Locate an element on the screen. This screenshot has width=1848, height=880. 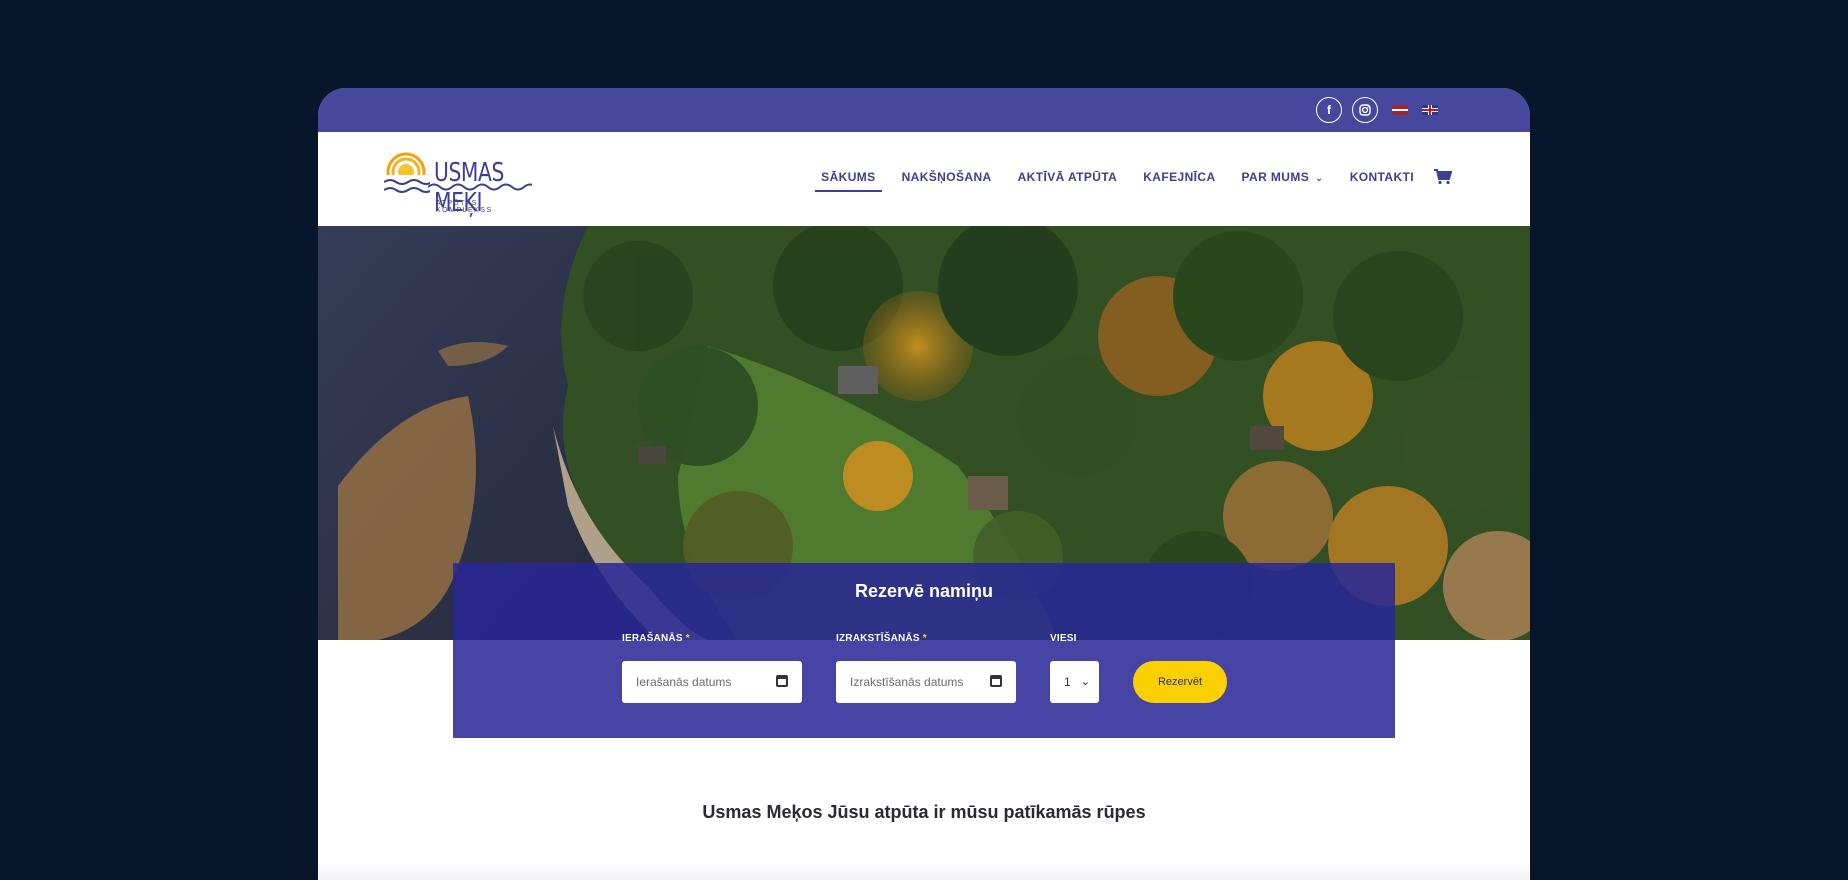
nav-item-par-mums: PAR MUMS ⌄ is located at coordinates (1283, 181).